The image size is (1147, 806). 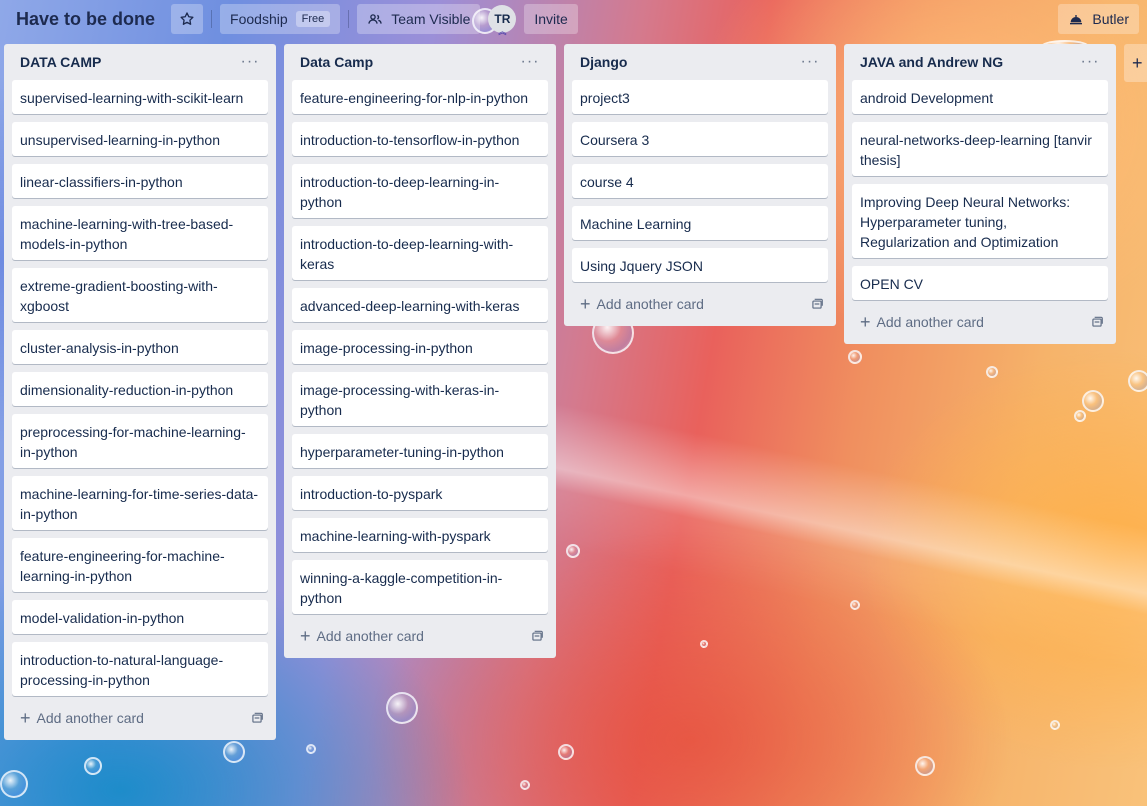 I want to click on card: introduction-to-tensorflow-in-python, so click(x=420, y=139).